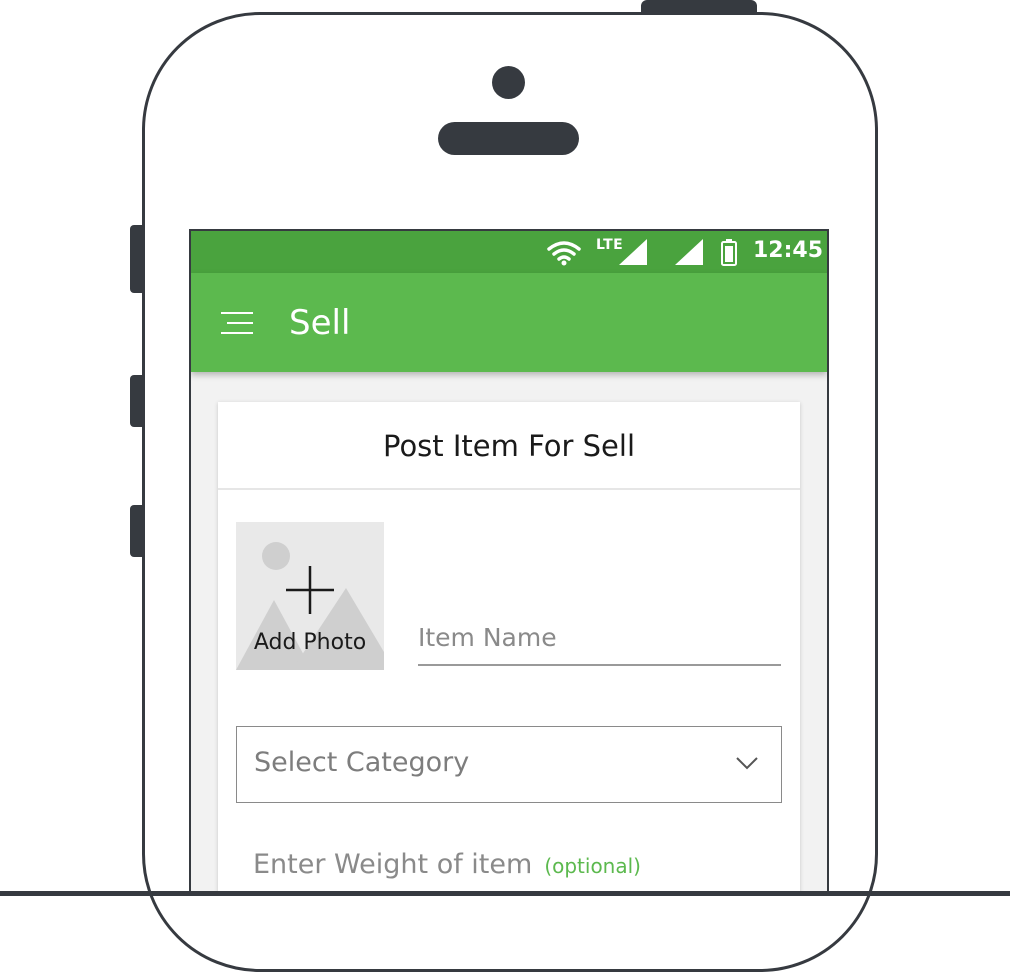  I want to click on optional-hint: (optional), so click(592, 866).